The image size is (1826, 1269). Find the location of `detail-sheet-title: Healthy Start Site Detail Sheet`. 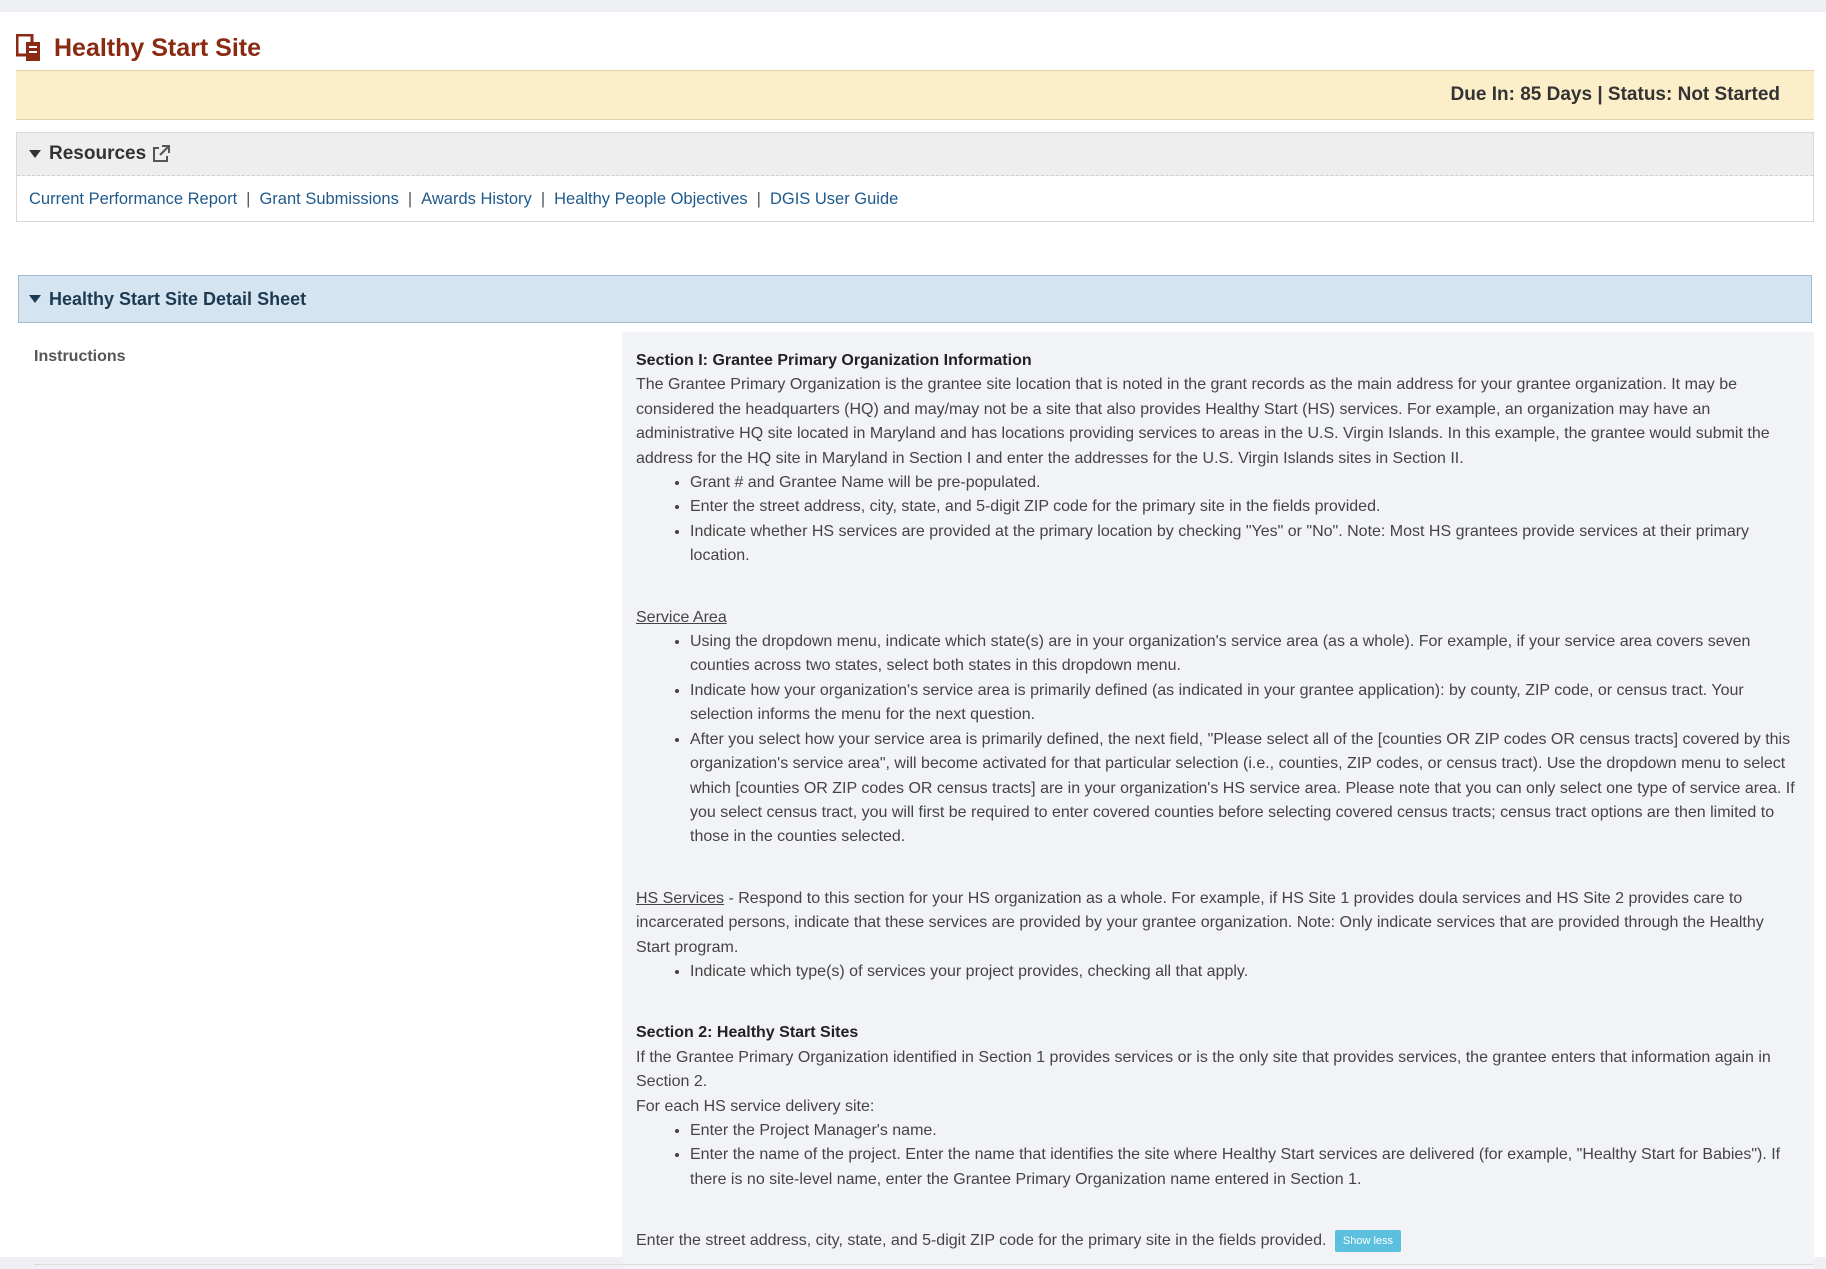

detail-sheet-title: Healthy Start Site Detail Sheet is located at coordinates (178, 298).